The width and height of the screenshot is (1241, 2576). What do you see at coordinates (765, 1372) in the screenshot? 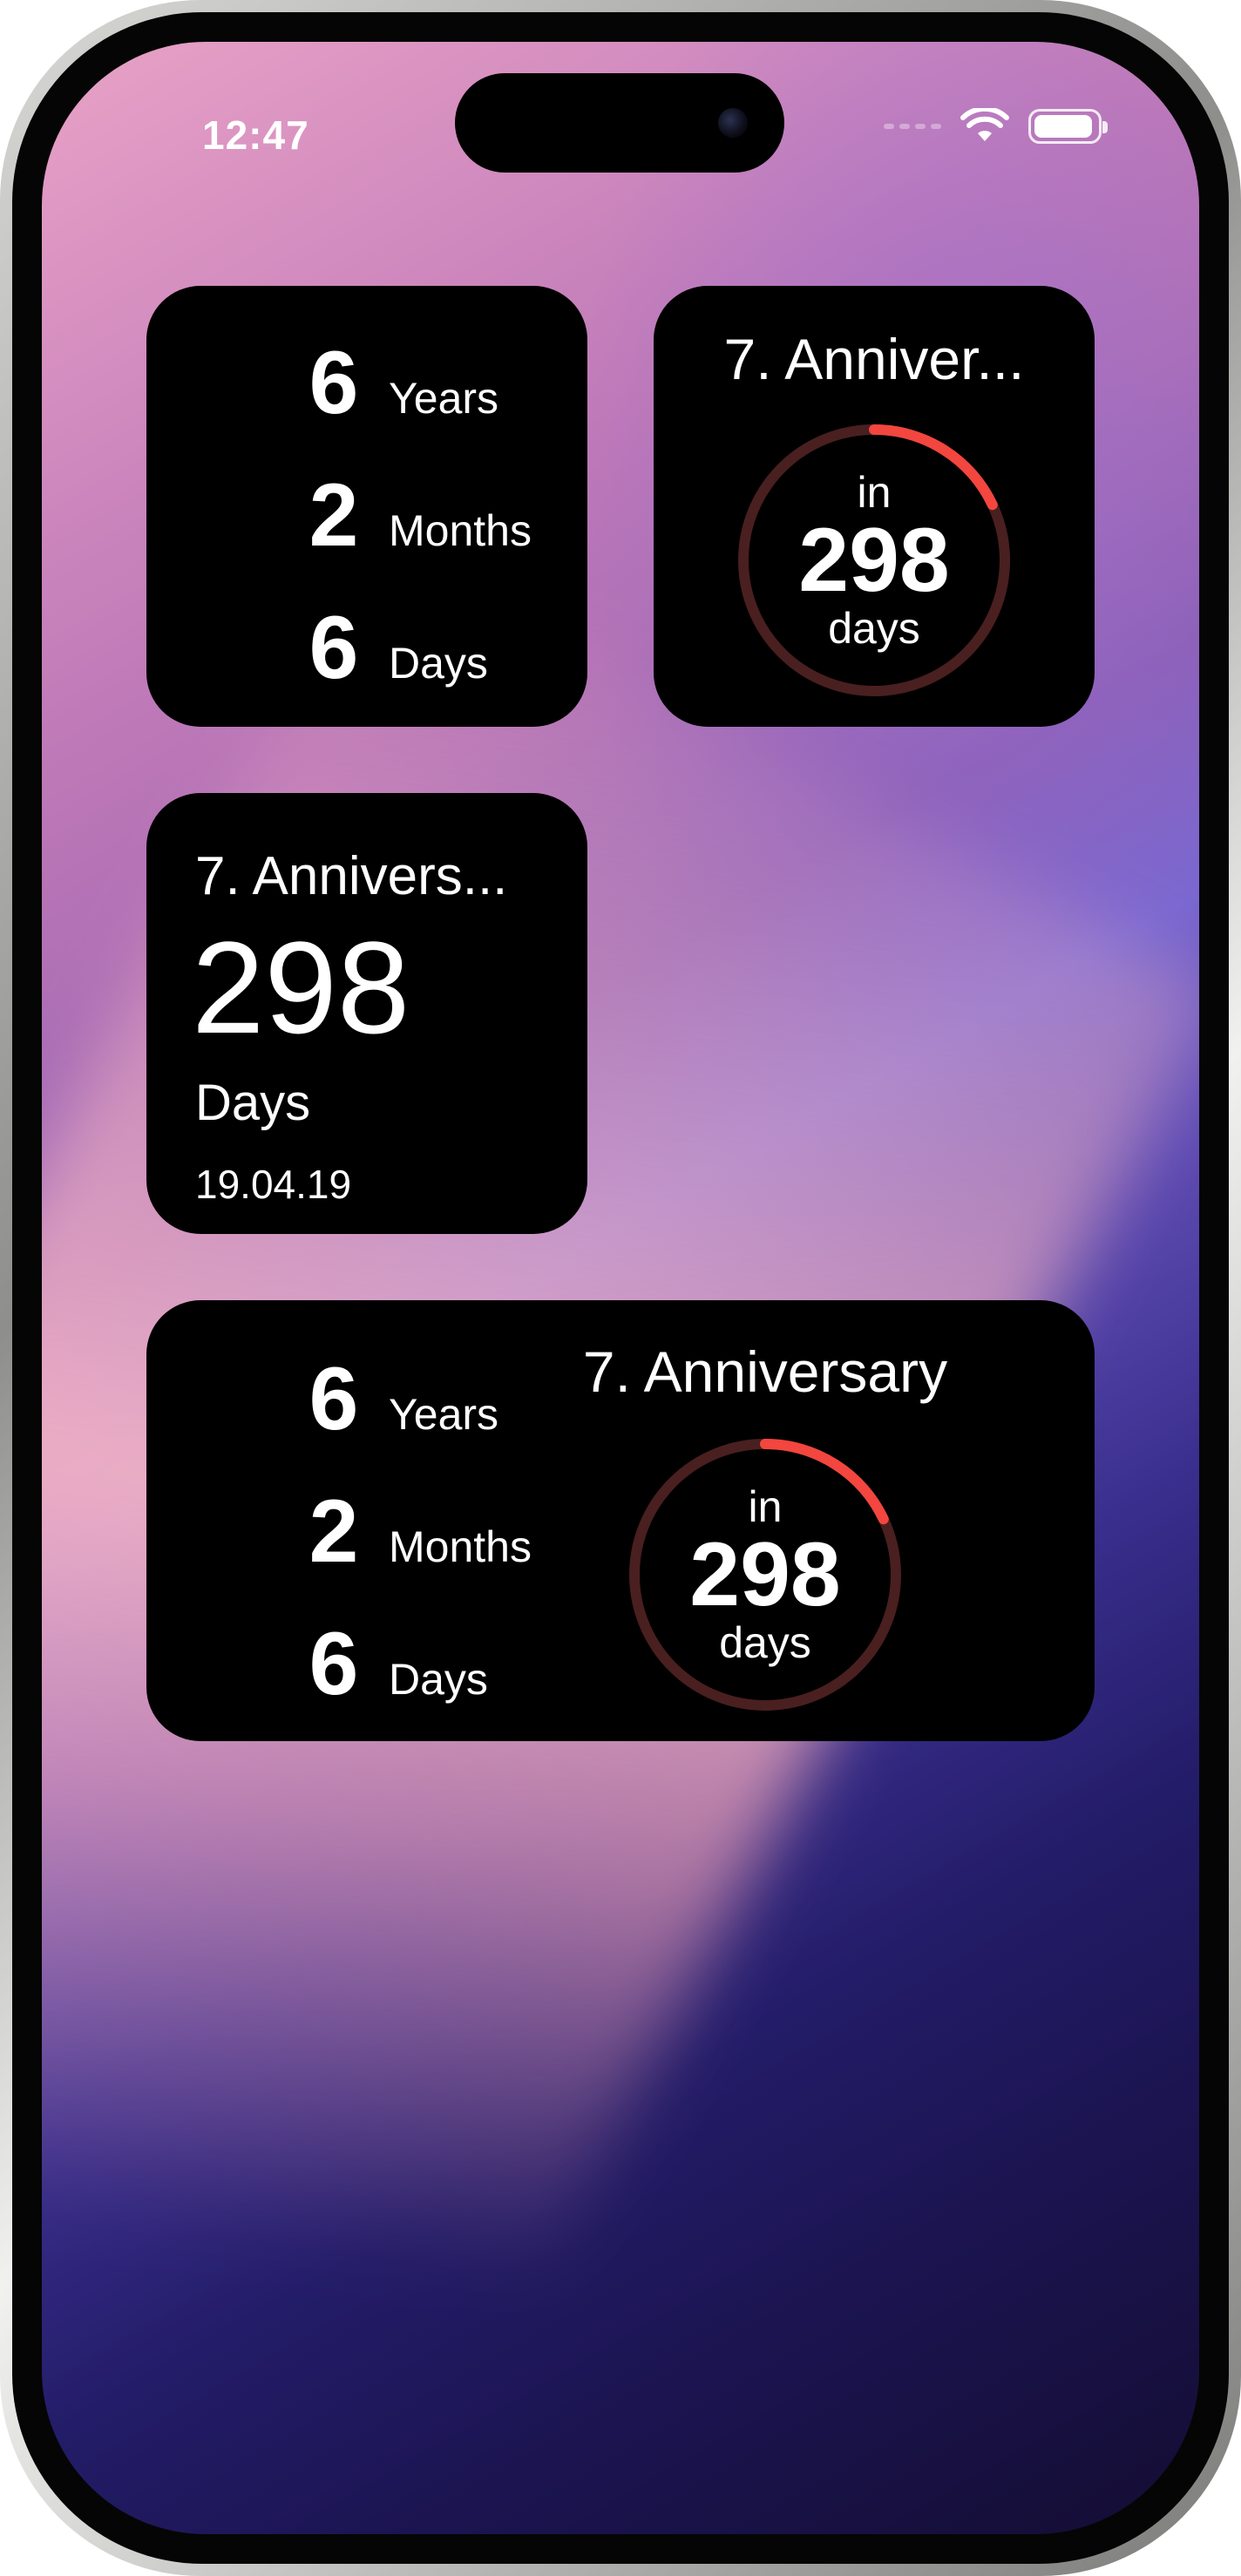
I see `anniversary-title: 7. Anniversary` at bounding box center [765, 1372].